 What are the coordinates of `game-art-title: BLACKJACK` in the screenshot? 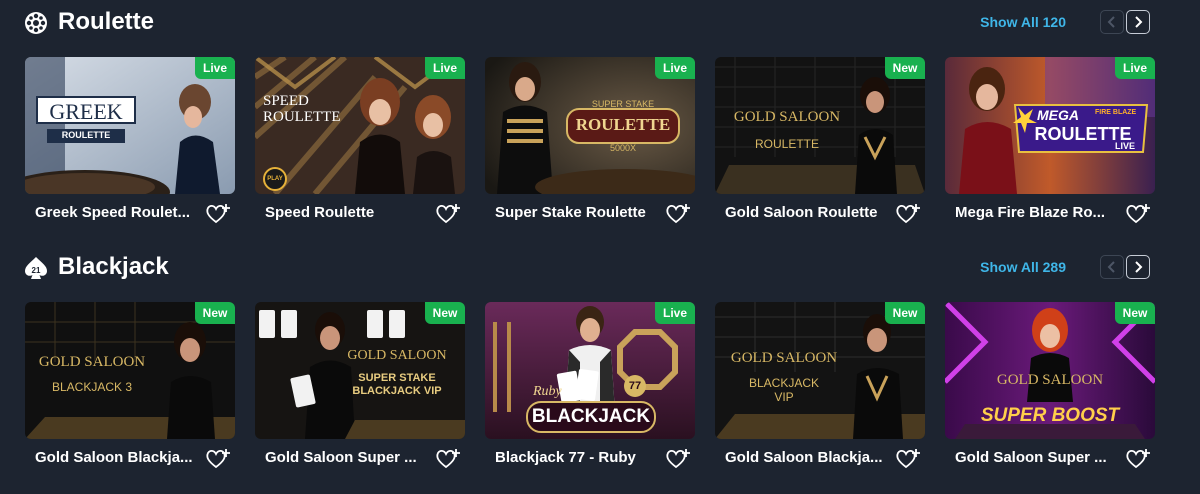 It's located at (591, 416).